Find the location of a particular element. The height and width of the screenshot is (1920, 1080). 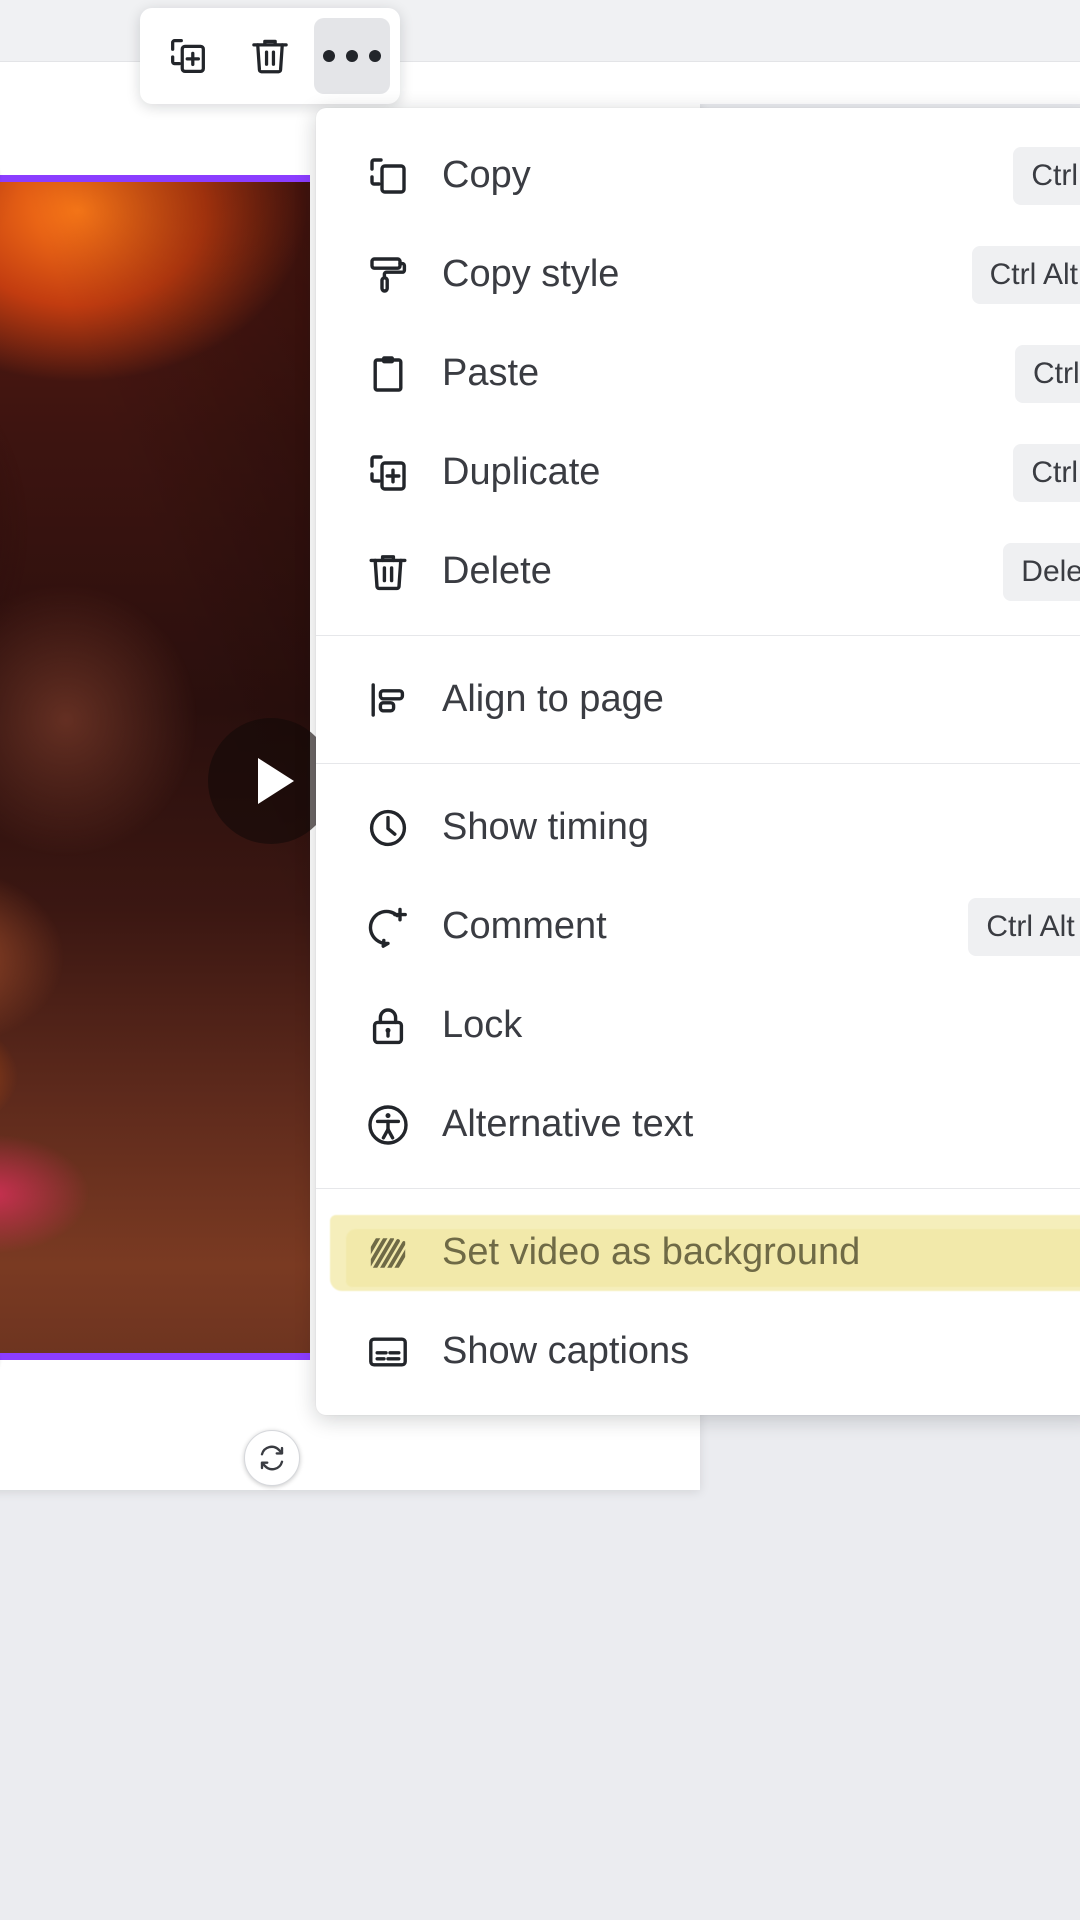

lock-icon is located at coordinates (388, 1026).